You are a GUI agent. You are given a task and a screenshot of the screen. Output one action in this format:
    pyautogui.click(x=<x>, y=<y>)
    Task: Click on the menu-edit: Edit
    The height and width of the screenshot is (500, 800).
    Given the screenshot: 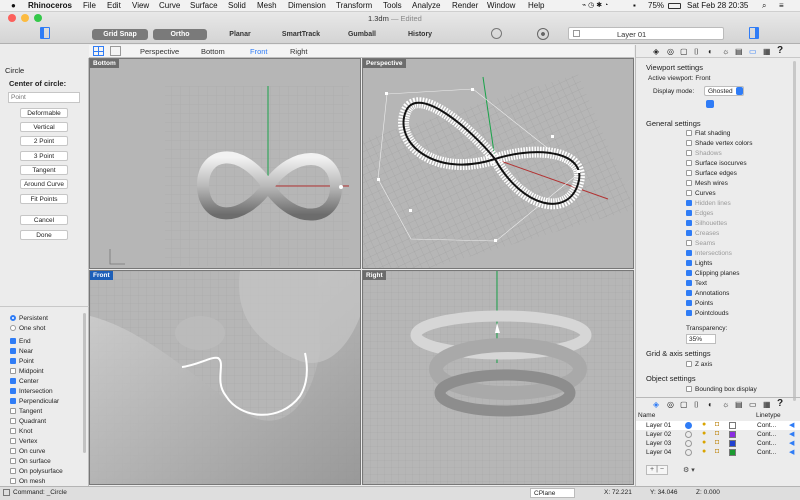 What is the action you would take?
    pyautogui.click(x=114, y=5)
    